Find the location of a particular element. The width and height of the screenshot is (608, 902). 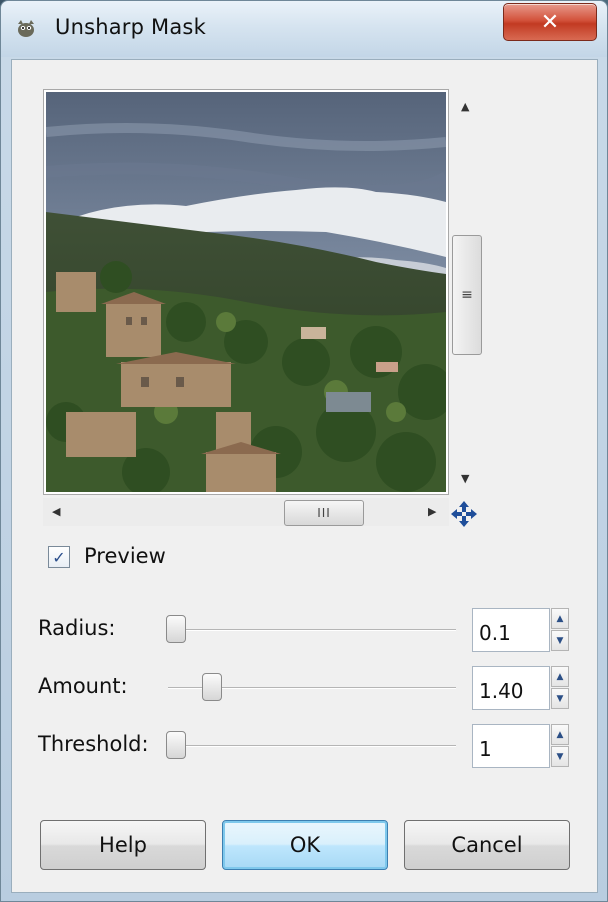

gimp-icon is located at coordinates (26, 28).